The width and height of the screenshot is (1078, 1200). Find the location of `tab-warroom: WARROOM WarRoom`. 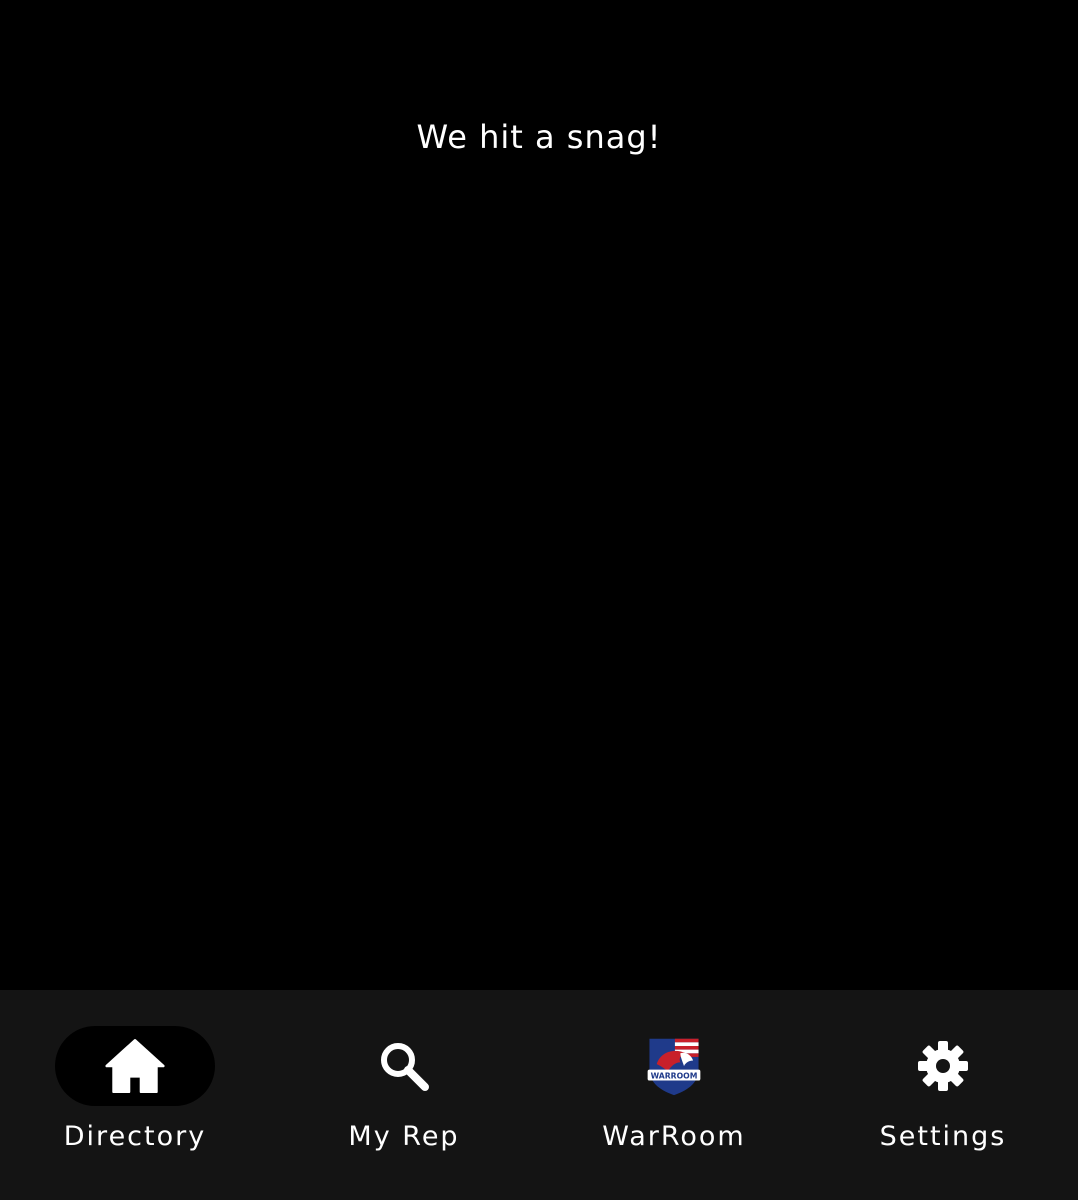

tab-warroom: WARROOM WarRoom is located at coordinates (674, 1095).